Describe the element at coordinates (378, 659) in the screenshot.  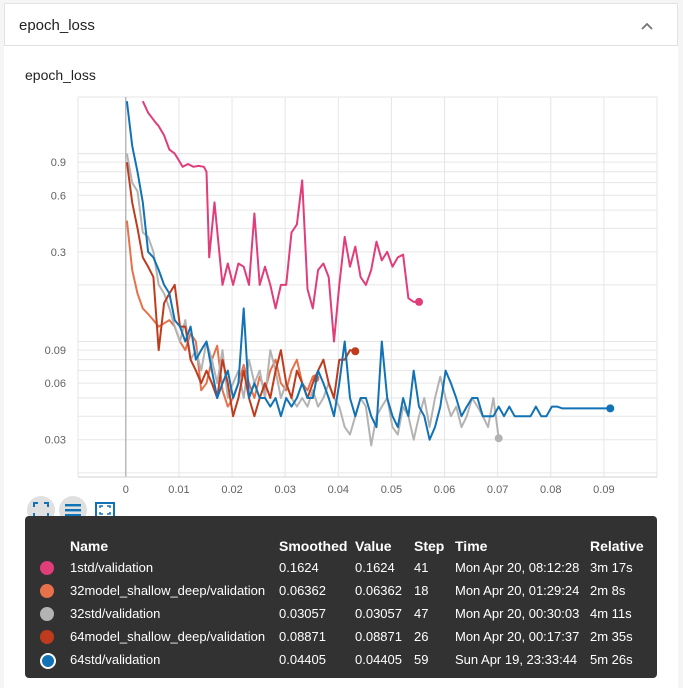
I see `row-value: 0.04405` at that location.